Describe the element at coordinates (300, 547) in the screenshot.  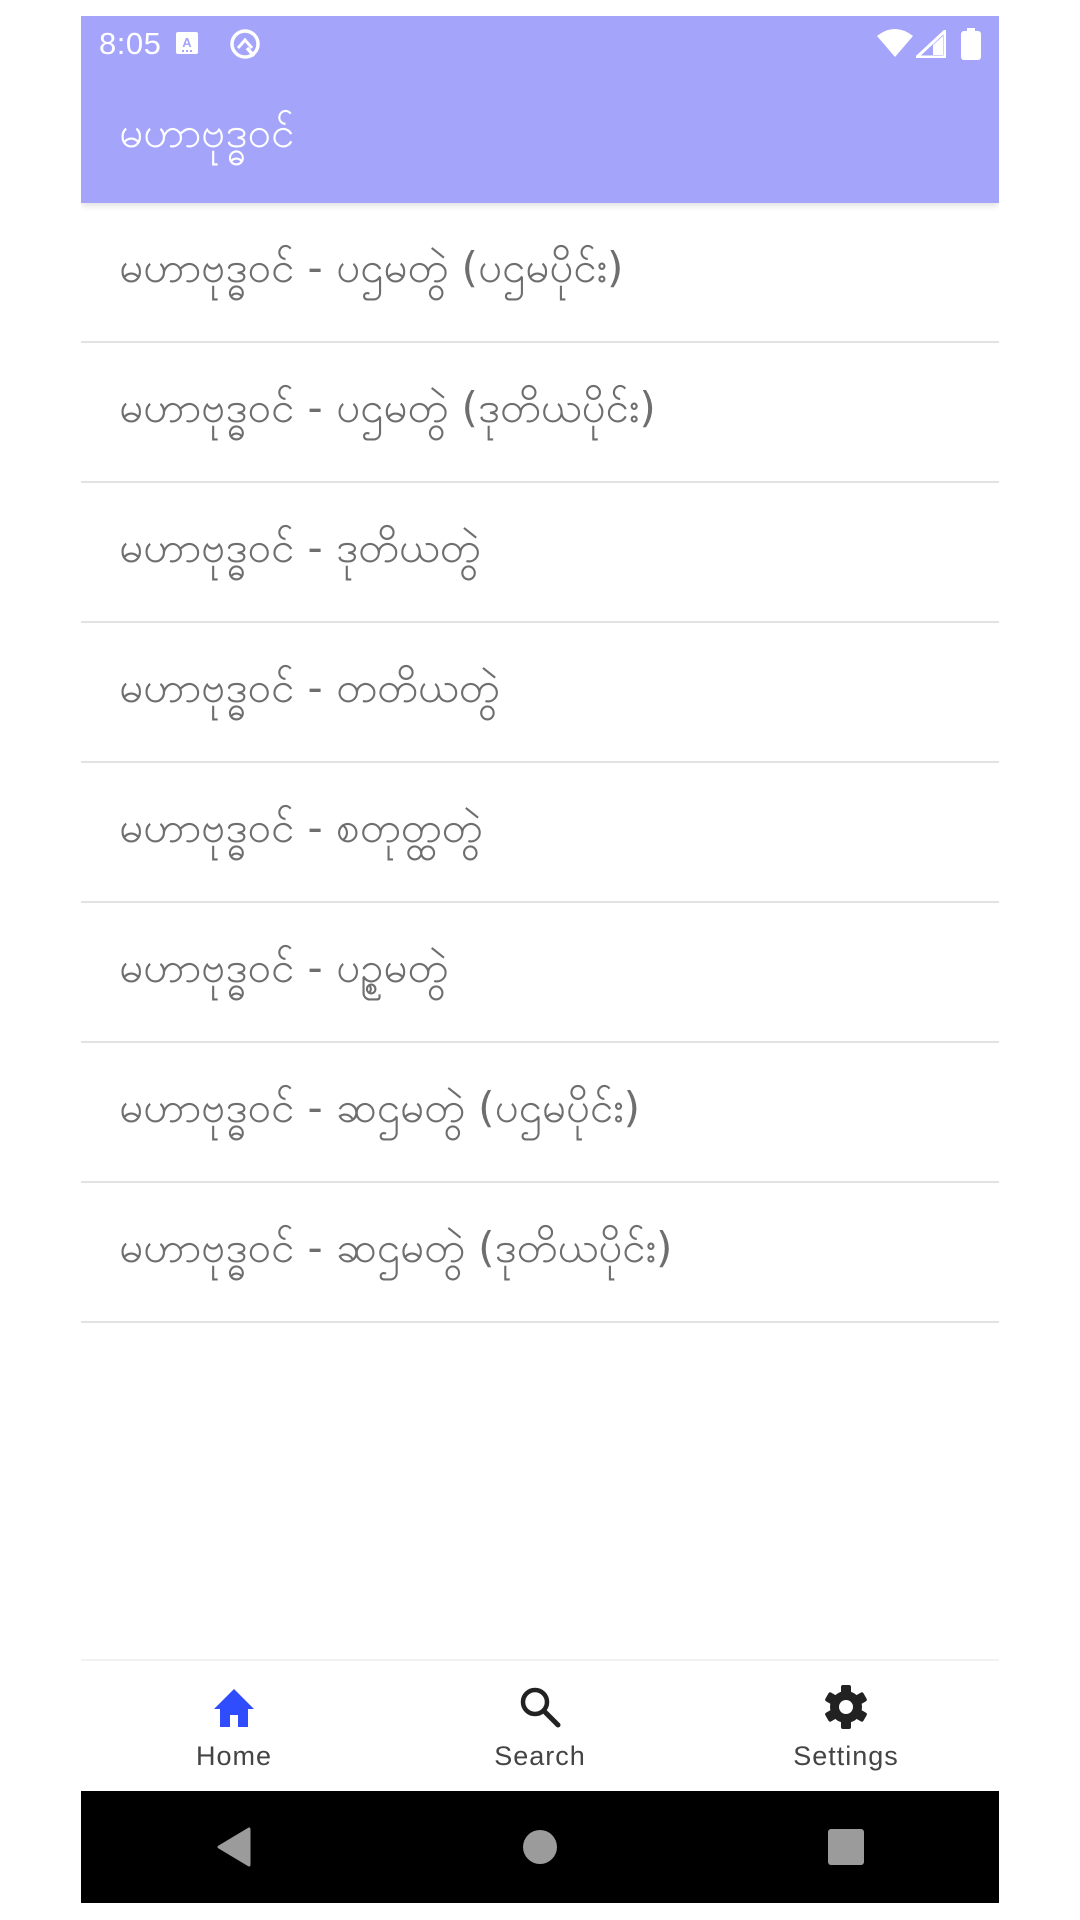
I see `list-item-label: မဟာဗုဒ္ဓဝင် - ဒုတိယတွဲ` at that location.